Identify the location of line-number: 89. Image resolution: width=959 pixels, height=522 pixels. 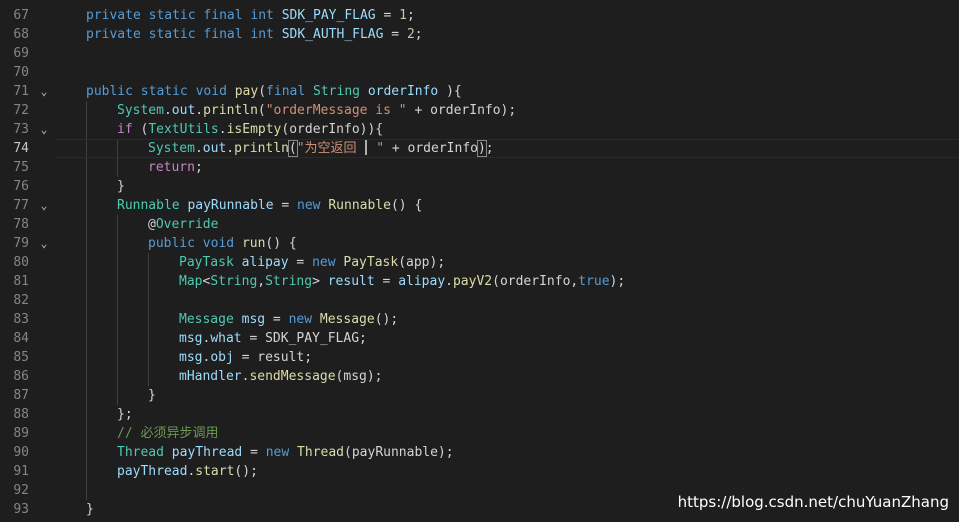
(21, 433).